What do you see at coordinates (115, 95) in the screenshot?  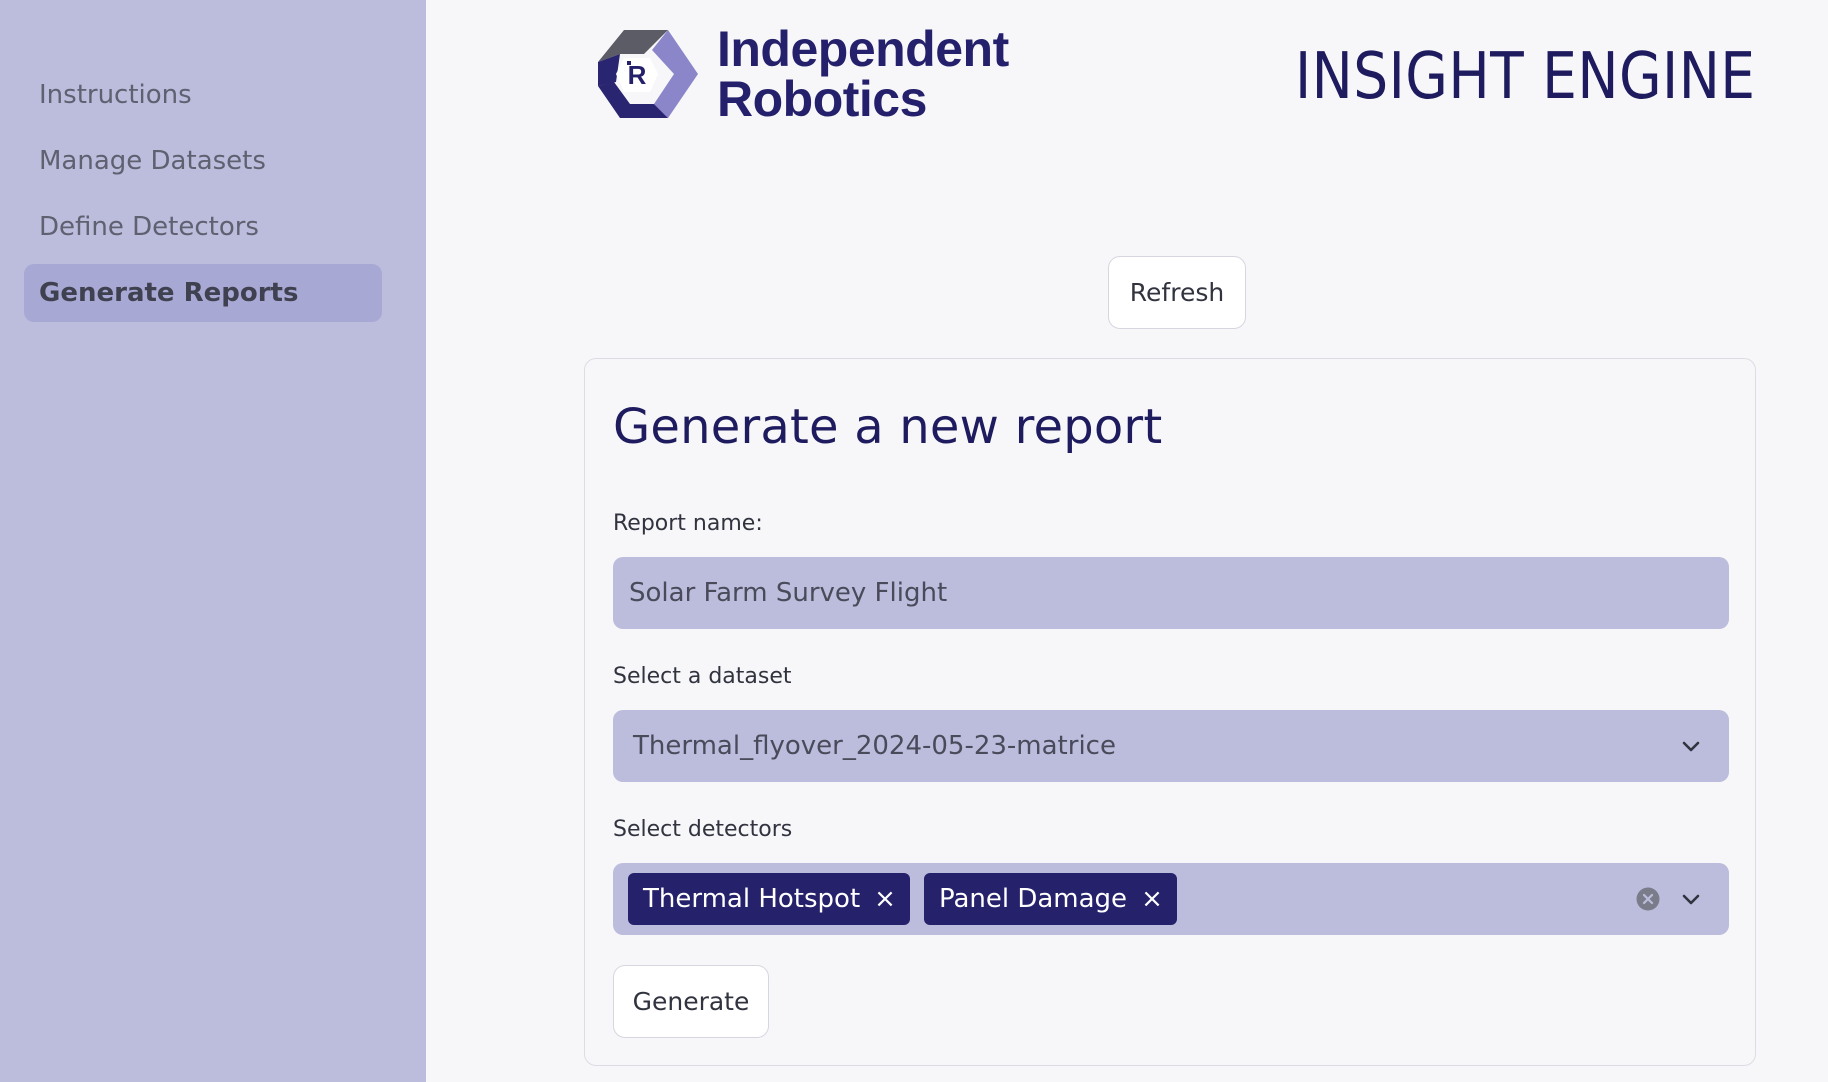 I see `sidebar-item-label: Instructions` at bounding box center [115, 95].